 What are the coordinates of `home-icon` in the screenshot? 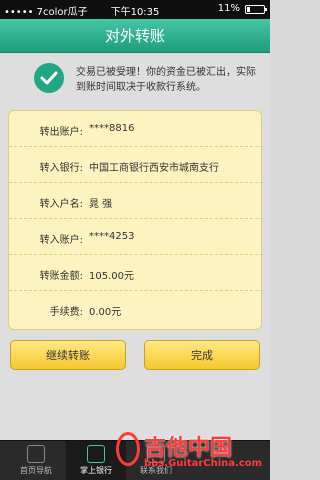 It's located at (36, 454).